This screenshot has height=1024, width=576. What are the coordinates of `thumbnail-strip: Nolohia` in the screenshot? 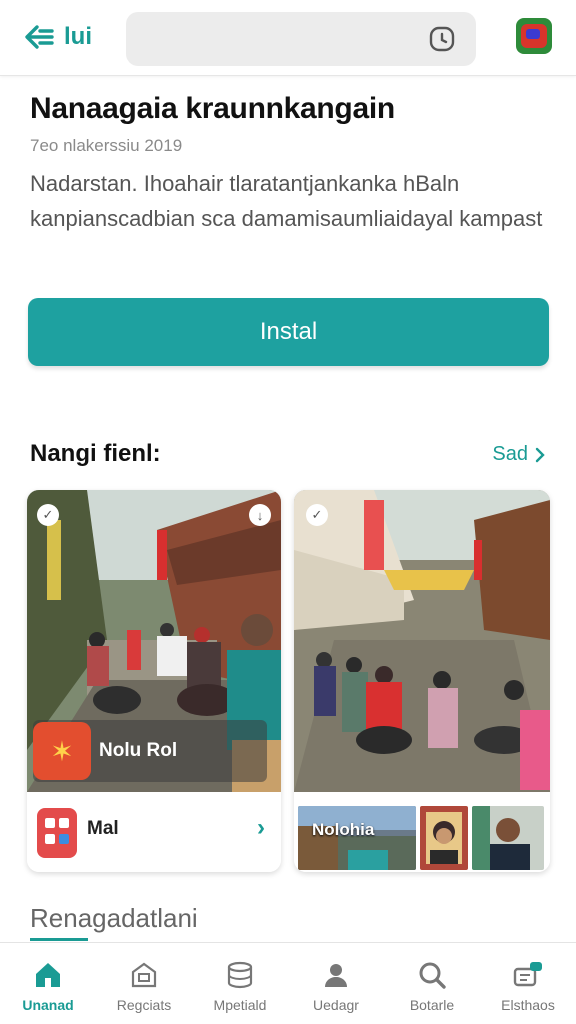 It's located at (421, 838).